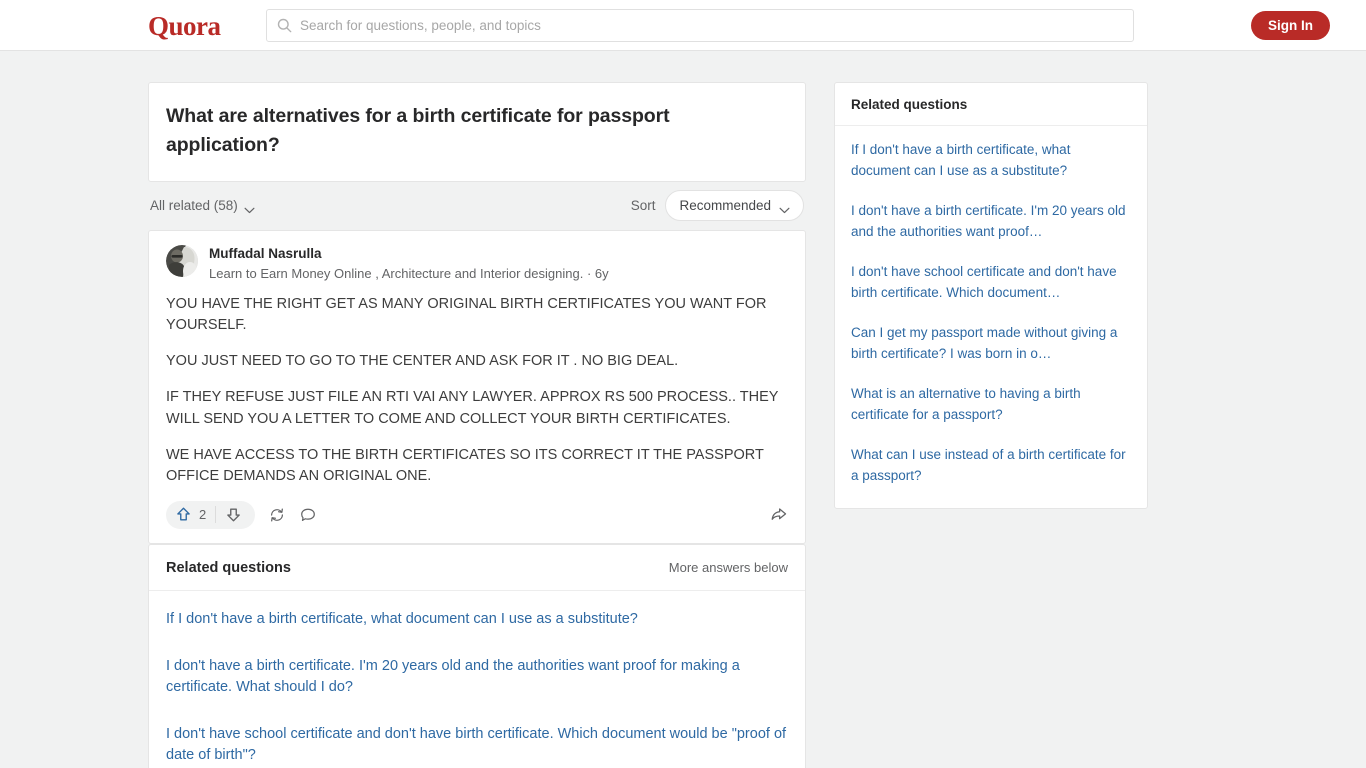 The height and width of the screenshot is (768, 1366). I want to click on related-questions-title: Related questions, so click(228, 567).